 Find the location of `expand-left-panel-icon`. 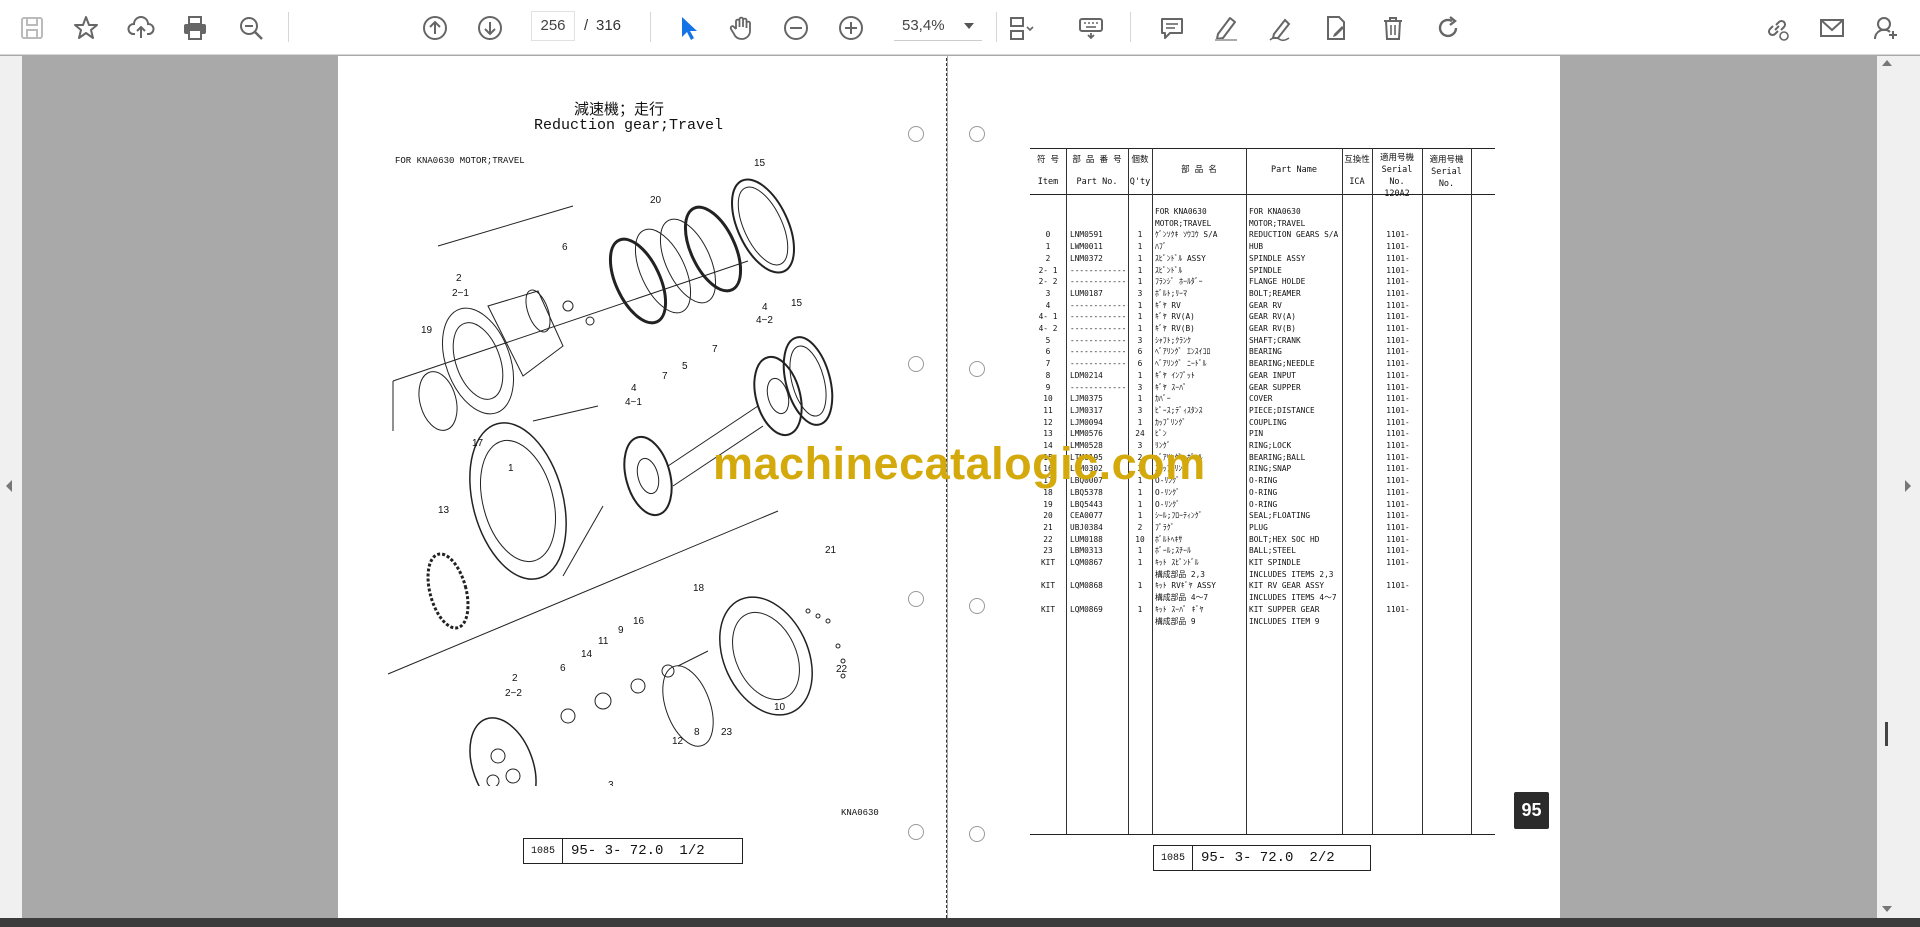

expand-left-panel-icon is located at coordinates (9, 486).